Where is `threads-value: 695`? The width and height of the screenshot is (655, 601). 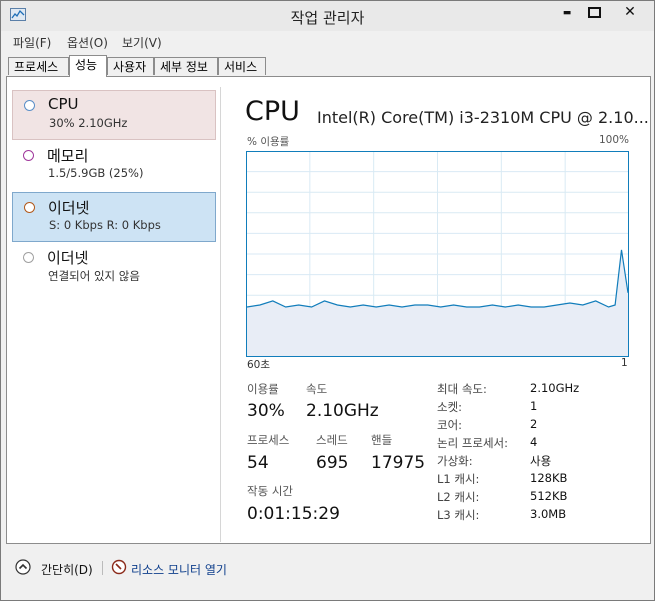
threads-value: 695 is located at coordinates (332, 463).